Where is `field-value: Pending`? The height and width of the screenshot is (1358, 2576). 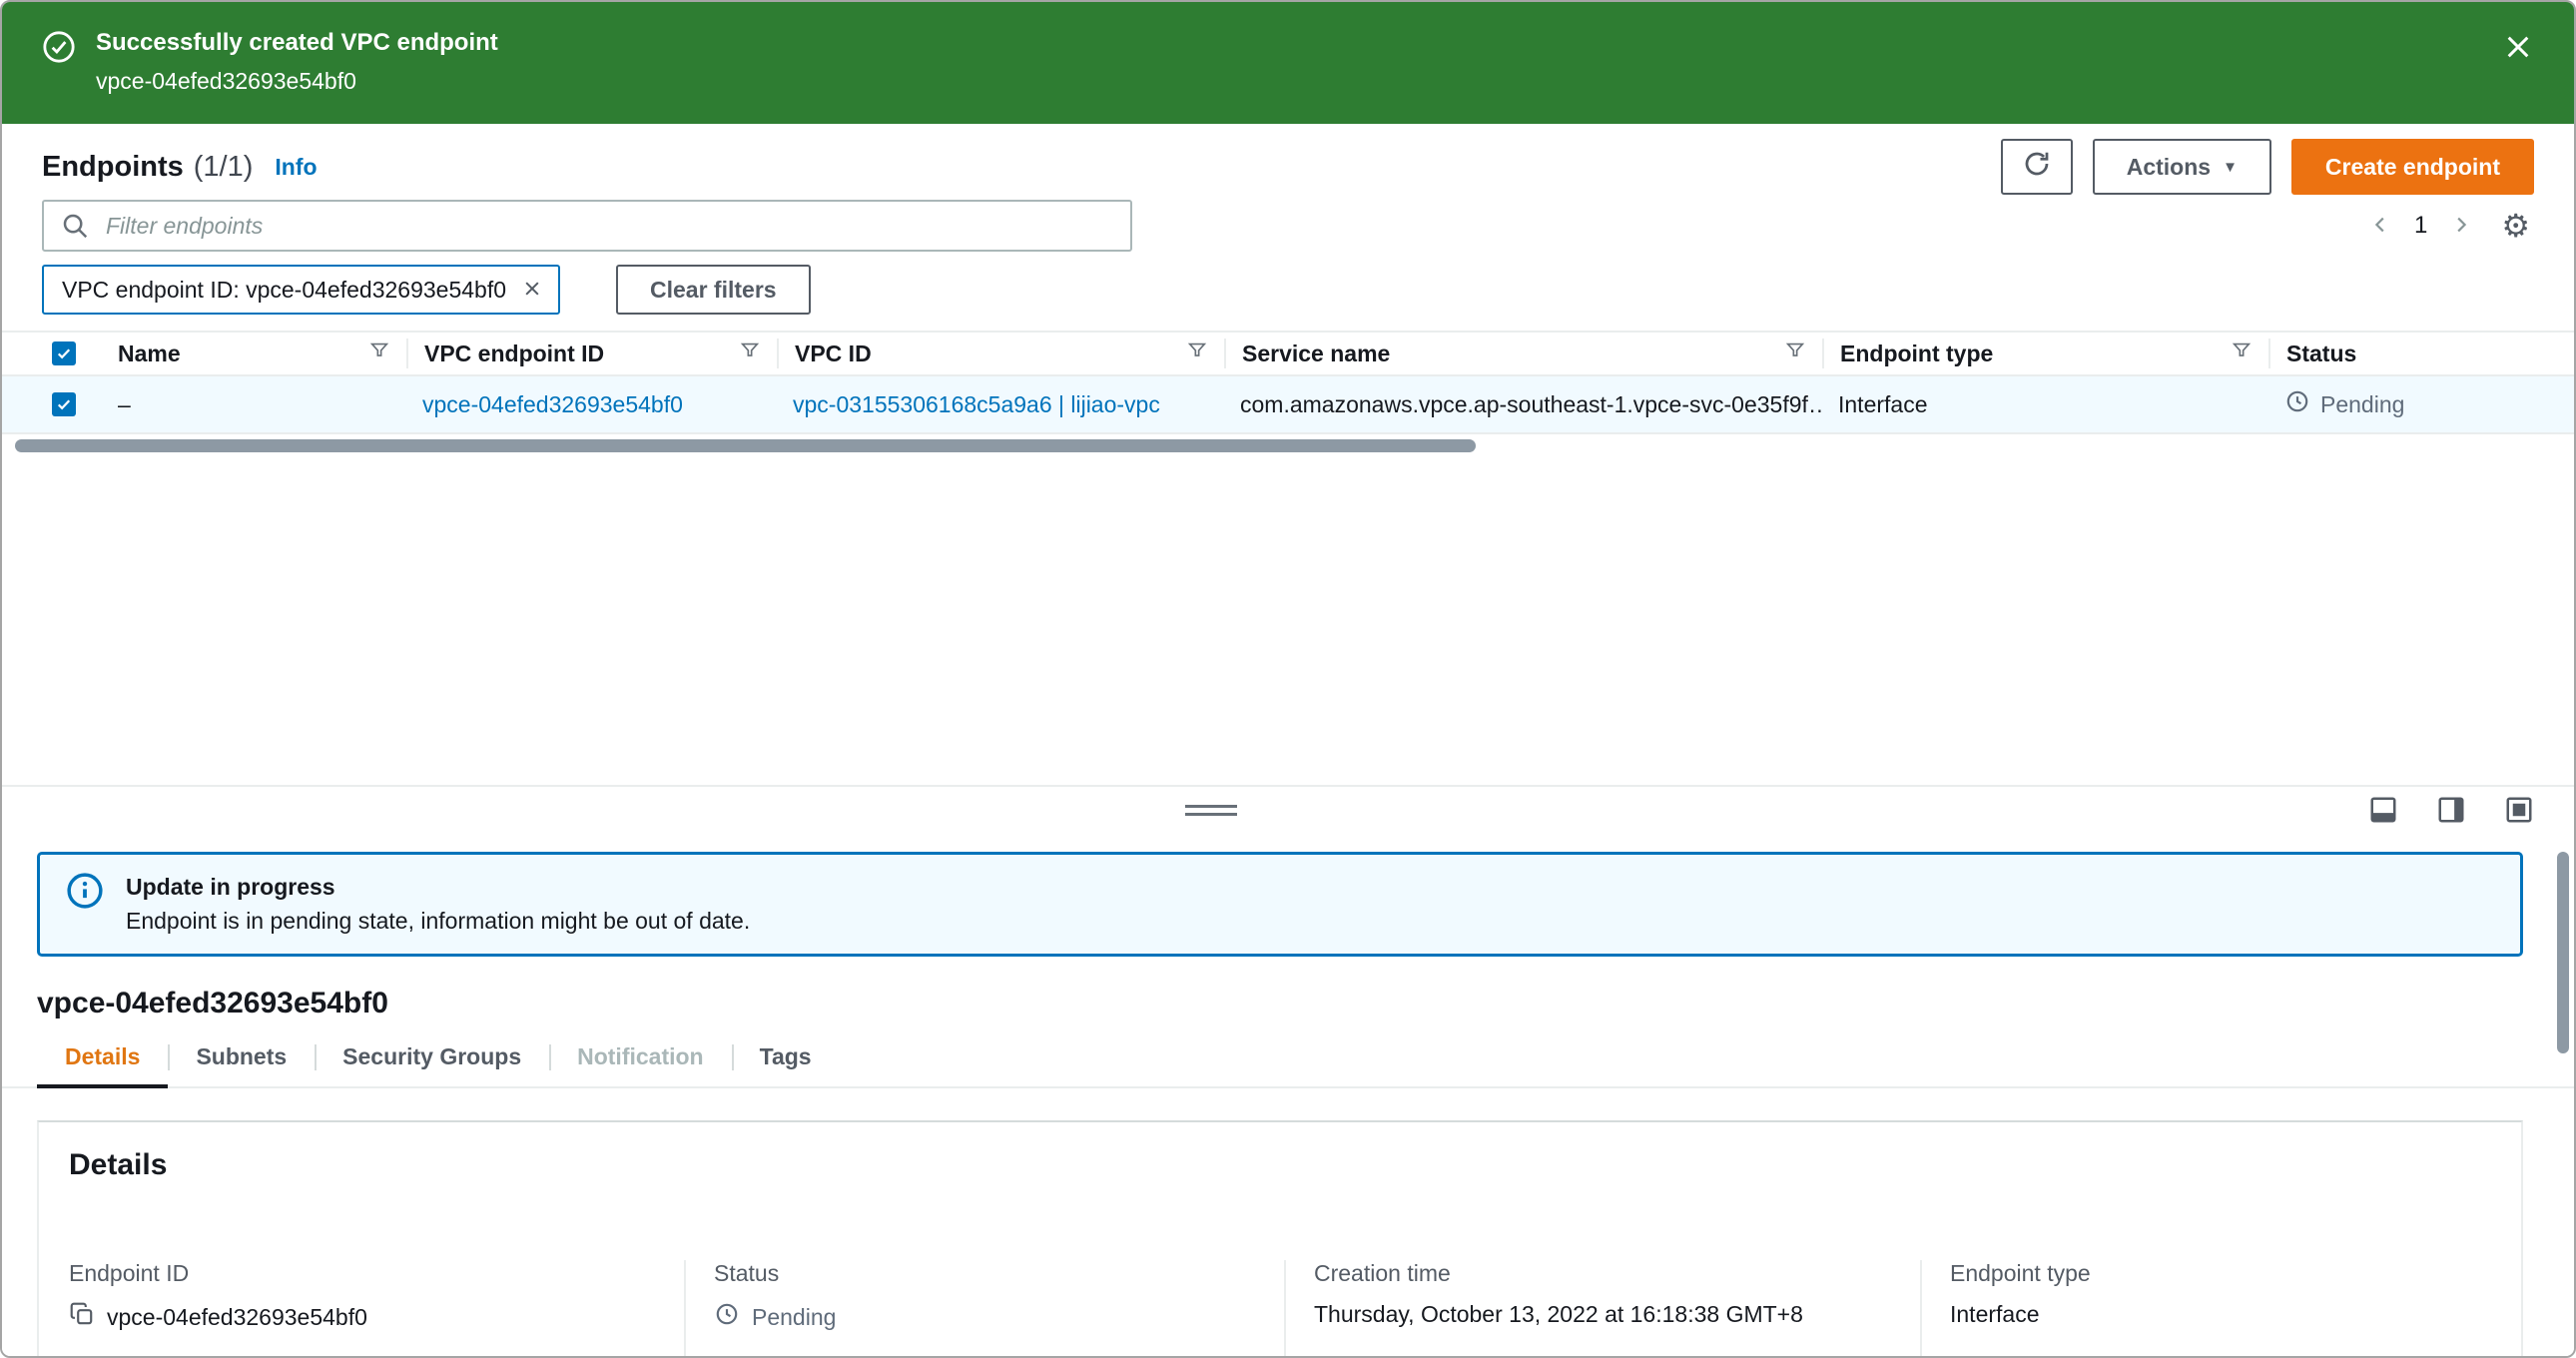
field-value: Pending is located at coordinates (999, 1317).